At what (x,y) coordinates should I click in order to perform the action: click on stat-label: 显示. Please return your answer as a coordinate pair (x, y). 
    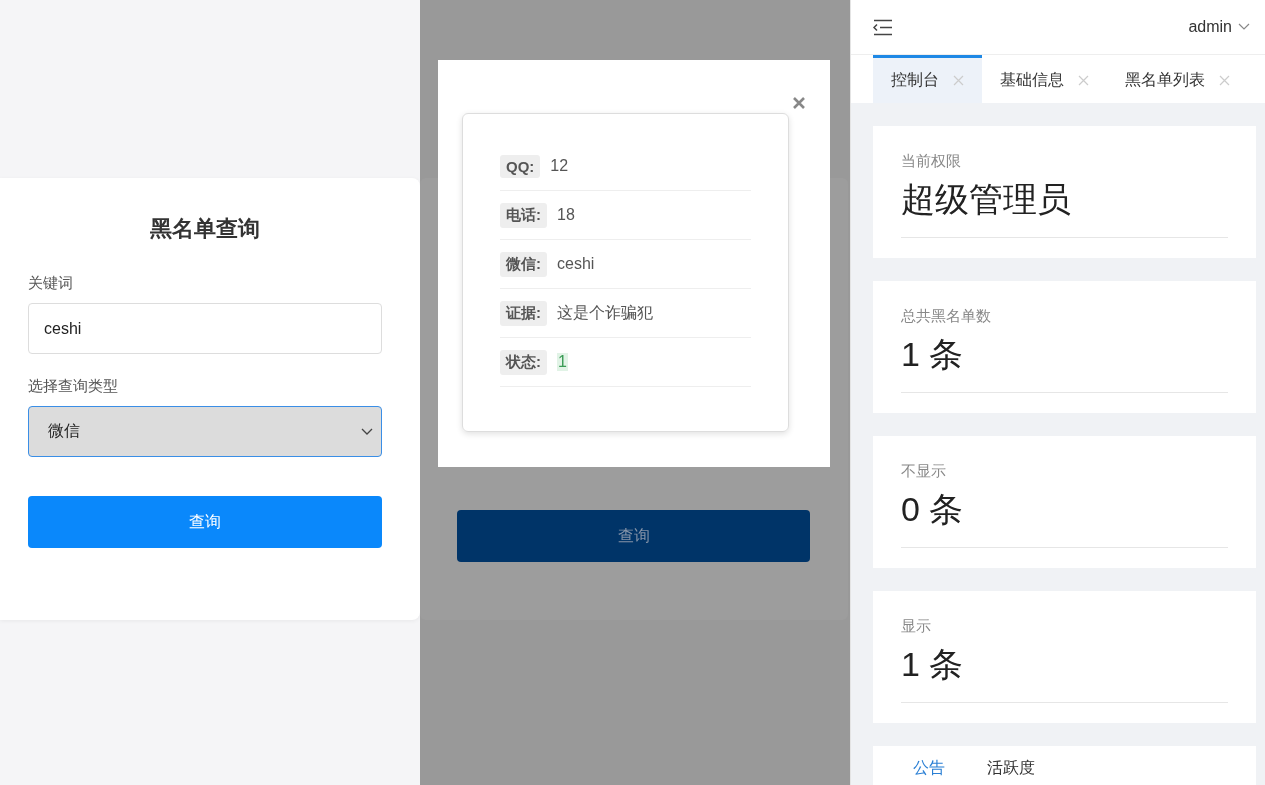
    Looking at the image, I should click on (916, 626).